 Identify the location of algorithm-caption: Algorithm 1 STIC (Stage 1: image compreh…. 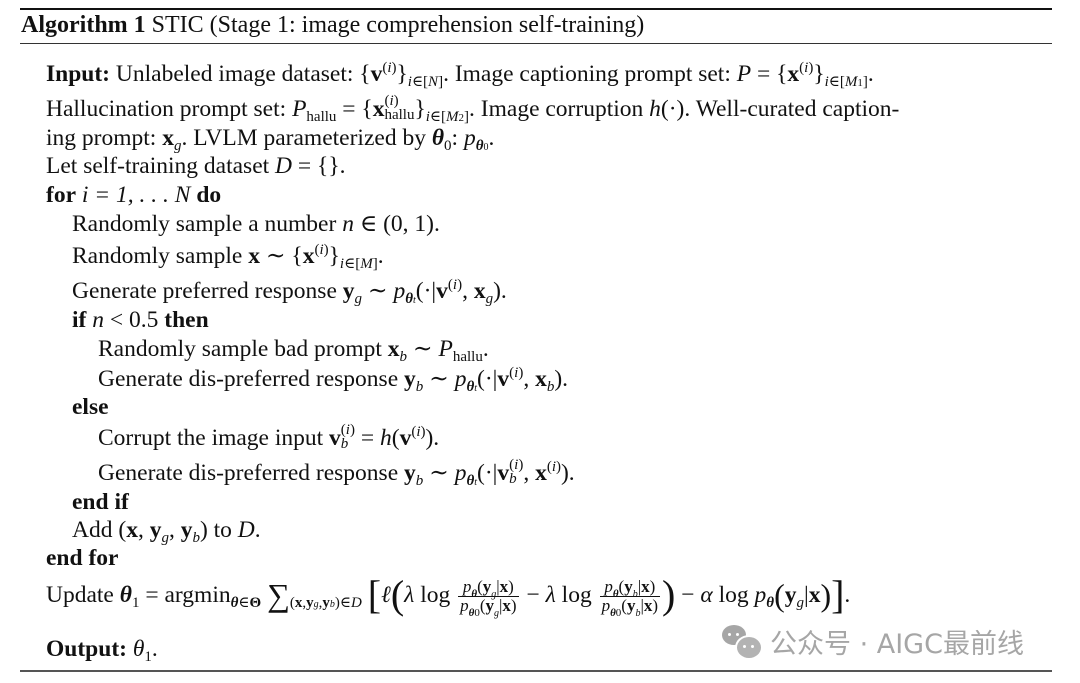
(332, 25).